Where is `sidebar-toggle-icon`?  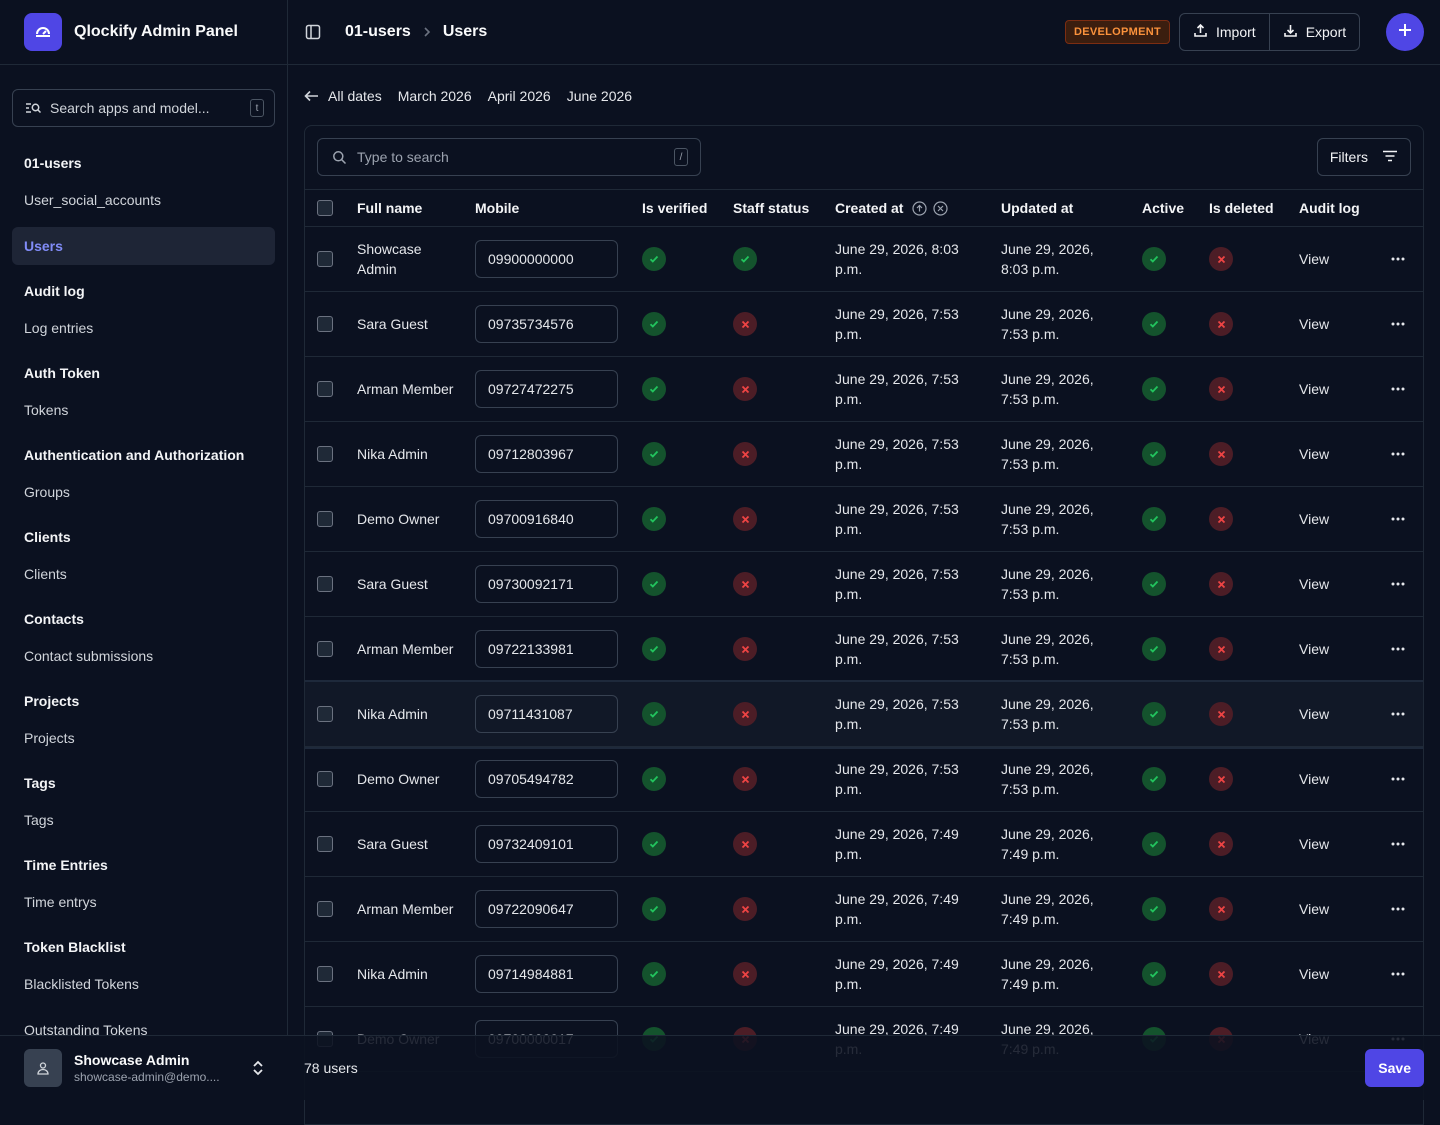 sidebar-toggle-icon is located at coordinates (313, 32).